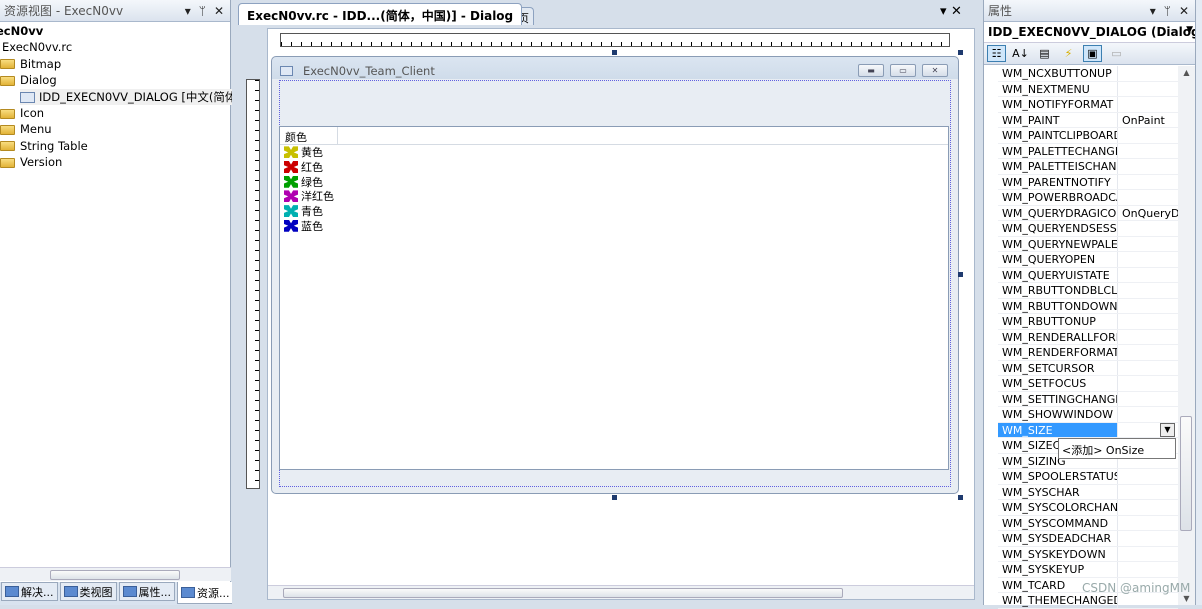  Describe the element at coordinates (1088, 322) in the screenshot. I see `property-row: WM_RBUTTONUP` at that location.